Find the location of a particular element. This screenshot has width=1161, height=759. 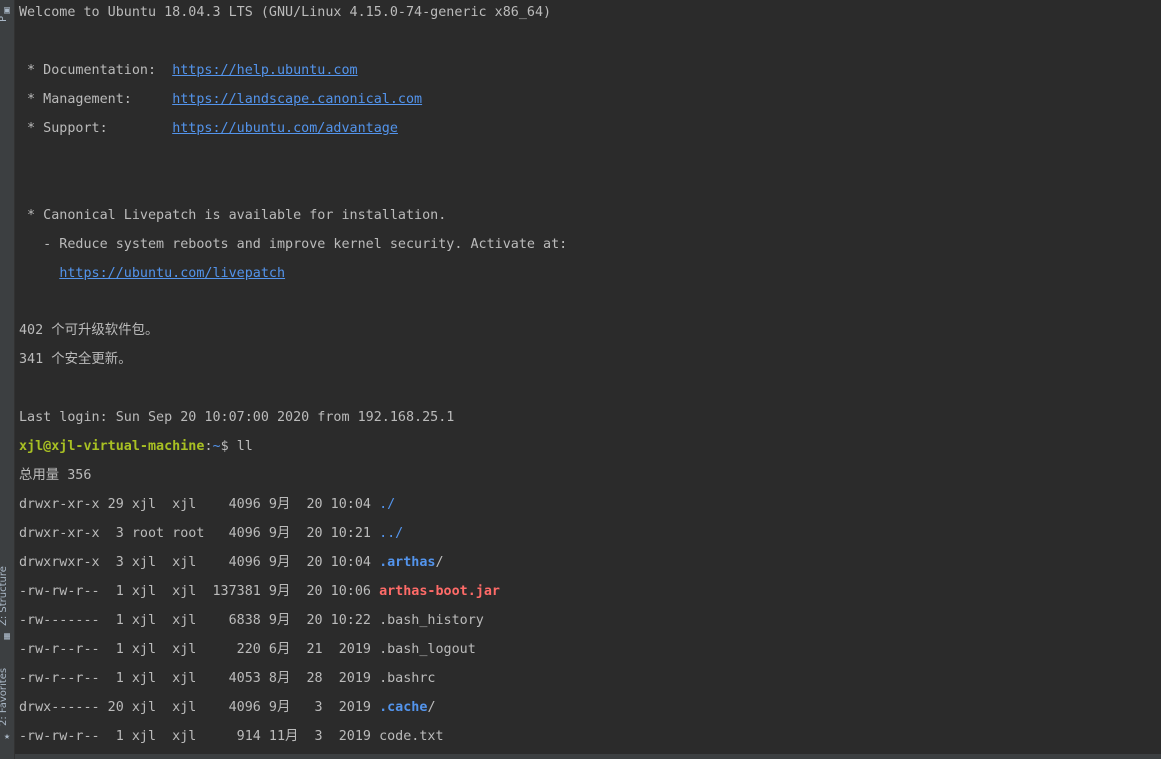

documentation-label: * Documentation: is located at coordinates (96, 70).